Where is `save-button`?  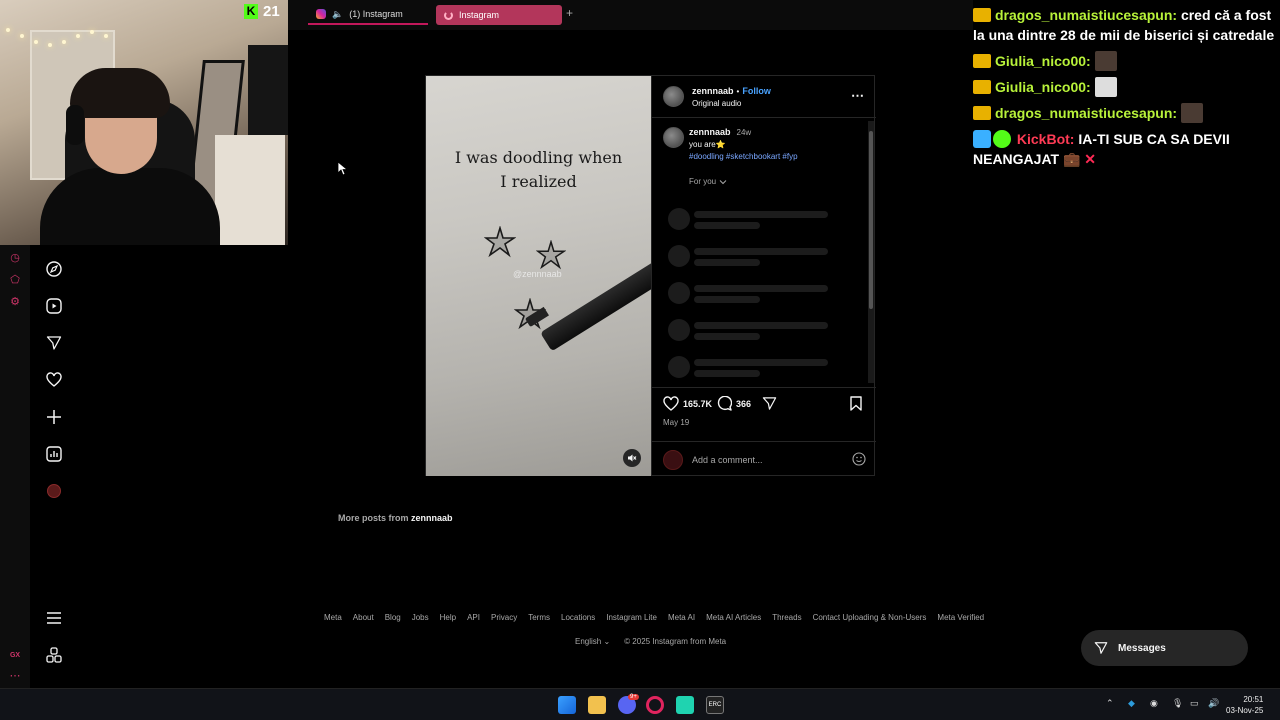 save-button is located at coordinates (856, 403).